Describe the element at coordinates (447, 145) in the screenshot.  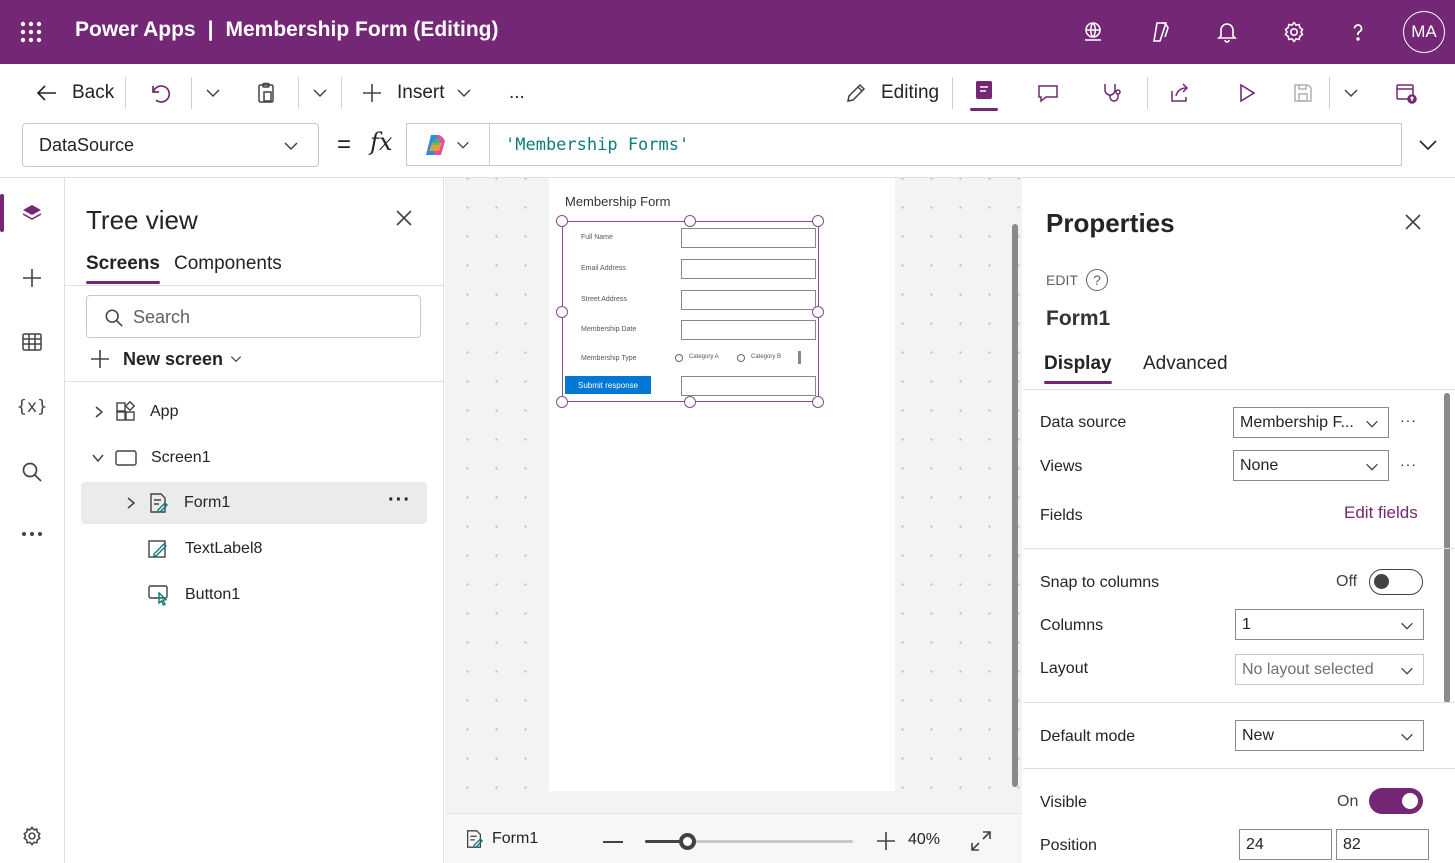
I see `copilot-formula-button` at that location.